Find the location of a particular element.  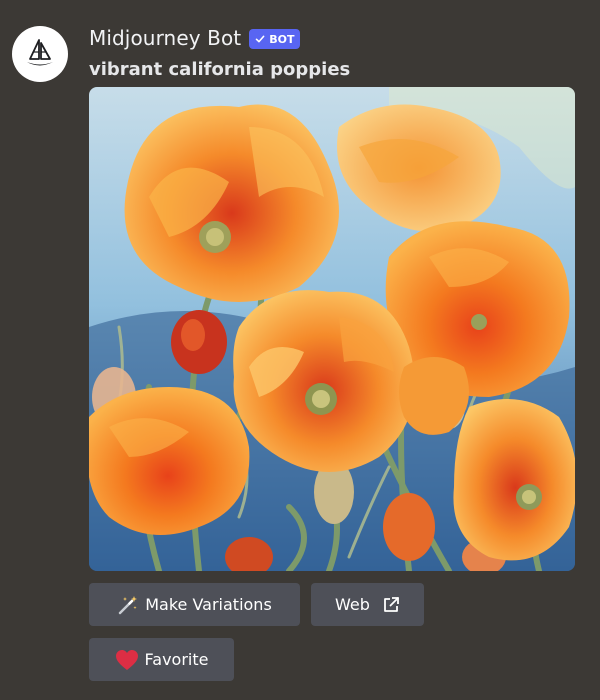

sailboat-logo-icon is located at coordinates (40, 52).